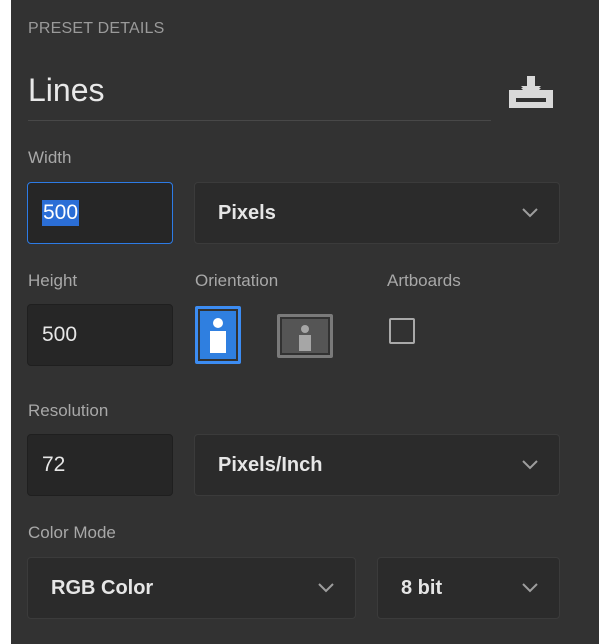 The image size is (599, 644). Describe the element at coordinates (50, 157) in the screenshot. I see `width-label: Width` at that location.